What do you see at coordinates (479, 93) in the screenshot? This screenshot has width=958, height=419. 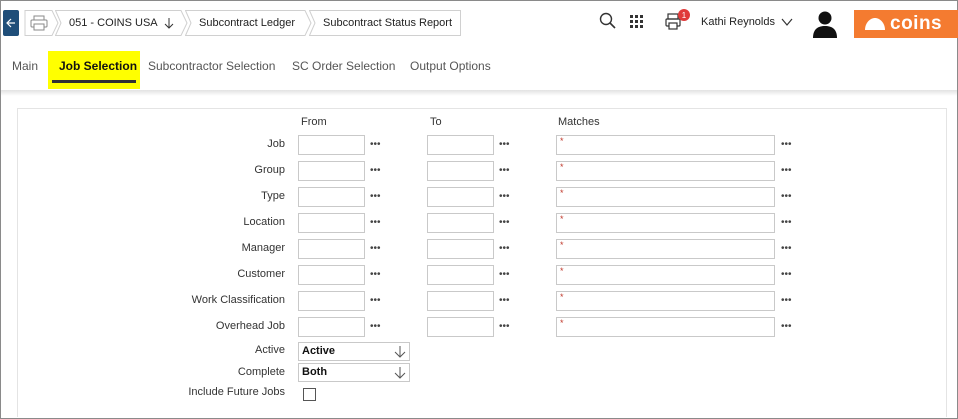 I see `tab-divider` at bounding box center [479, 93].